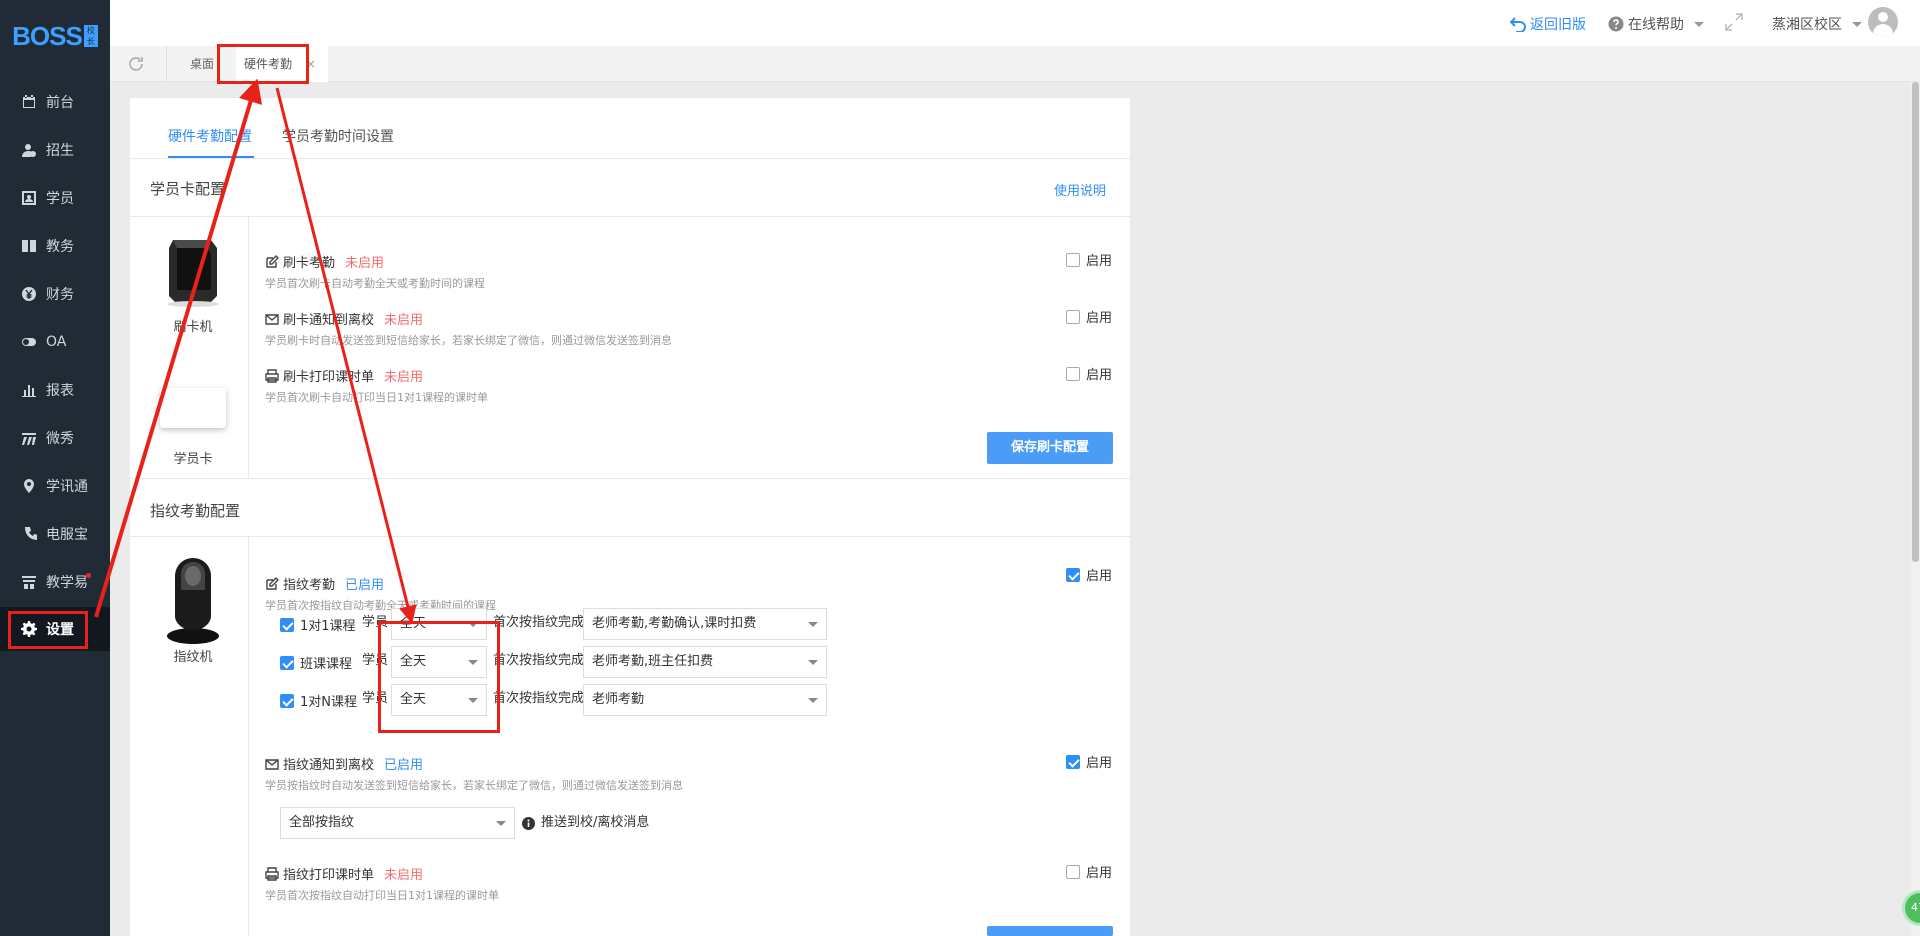 The height and width of the screenshot is (936, 1920). What do you see at coordinates (48, 630) in the screenshot?
I see `annotation-box-settings` at bounding box center [48, 630].